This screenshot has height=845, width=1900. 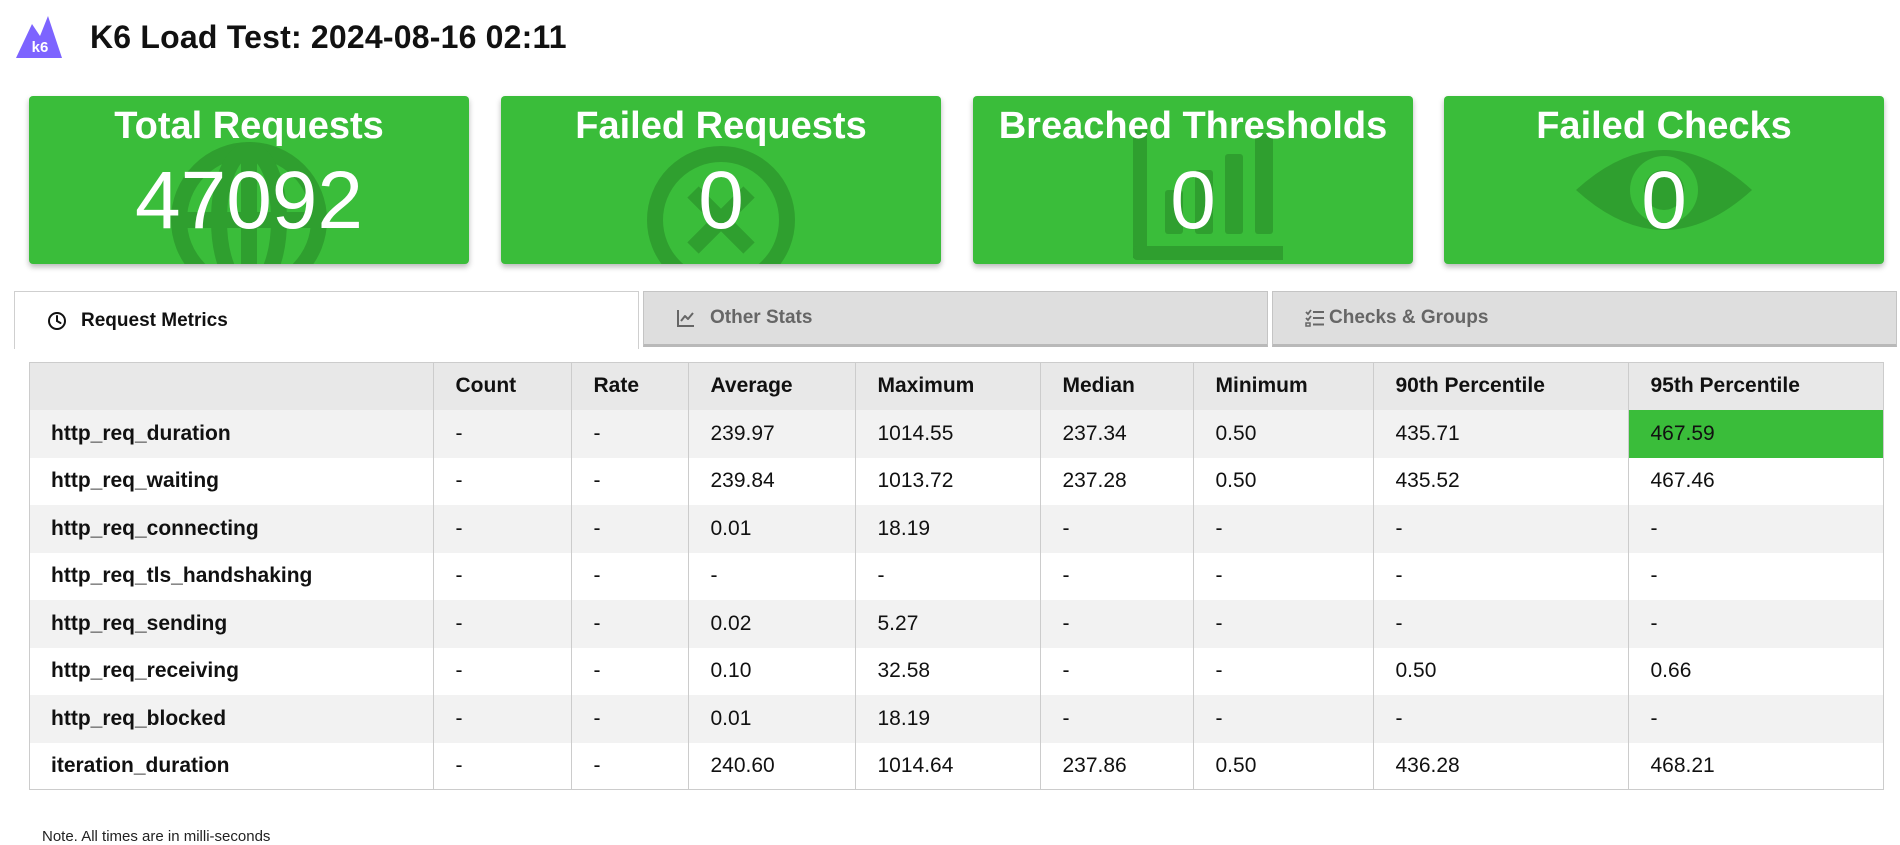 What do you see at coordinates (57, 320) in the screenshot?
I see `clock-icon` at bounding box center [57, 320].